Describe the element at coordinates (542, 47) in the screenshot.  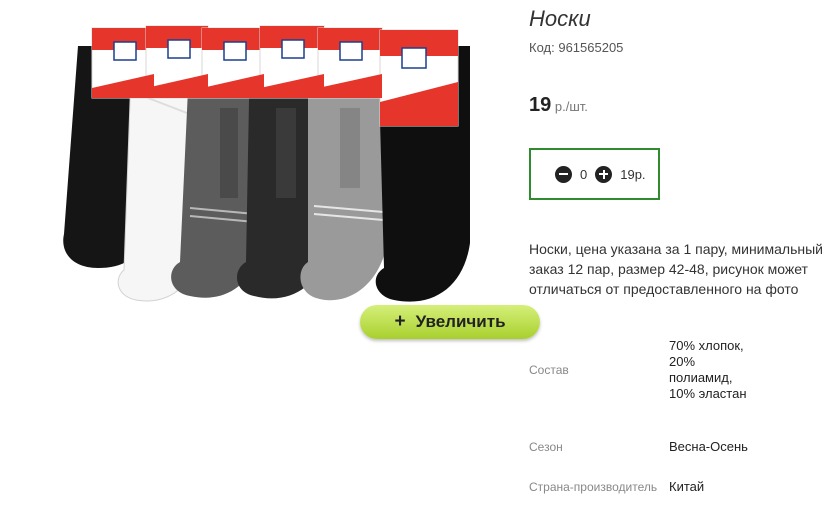
I see `product-code-label: Код:` at that location.